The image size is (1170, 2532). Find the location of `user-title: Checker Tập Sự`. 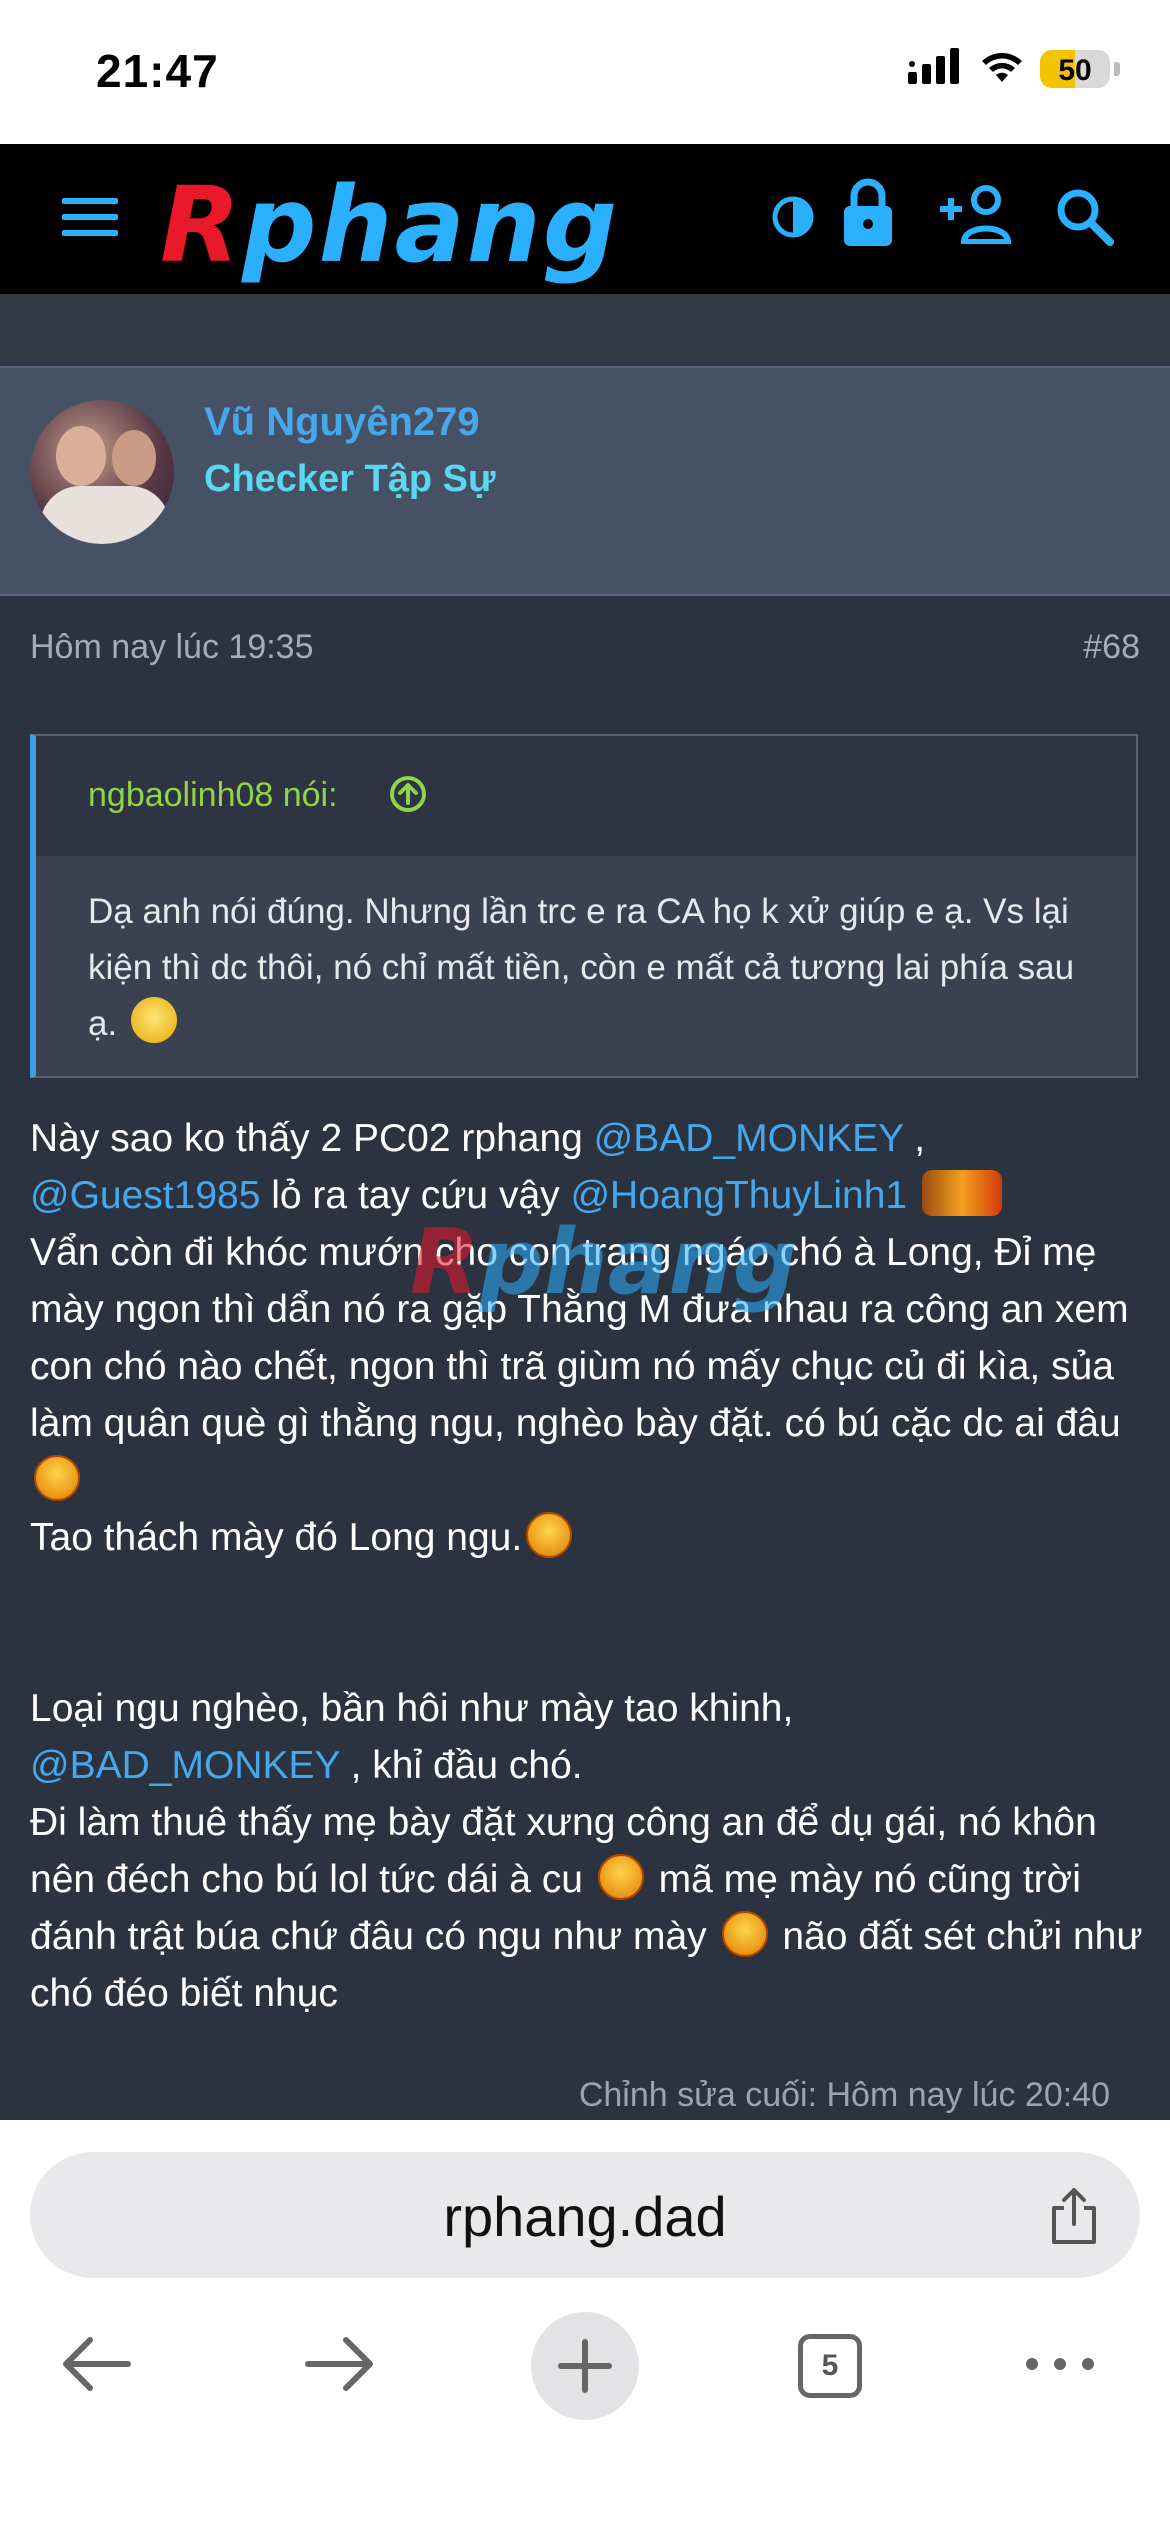

user-title: Checker Tập Sự is located at coordinates (350, 479).